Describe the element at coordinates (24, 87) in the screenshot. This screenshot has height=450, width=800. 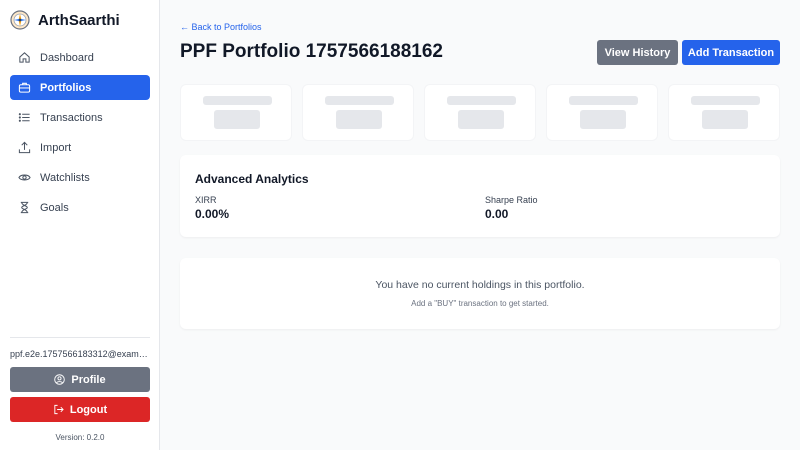
I see `briefcase-icon` at that location.